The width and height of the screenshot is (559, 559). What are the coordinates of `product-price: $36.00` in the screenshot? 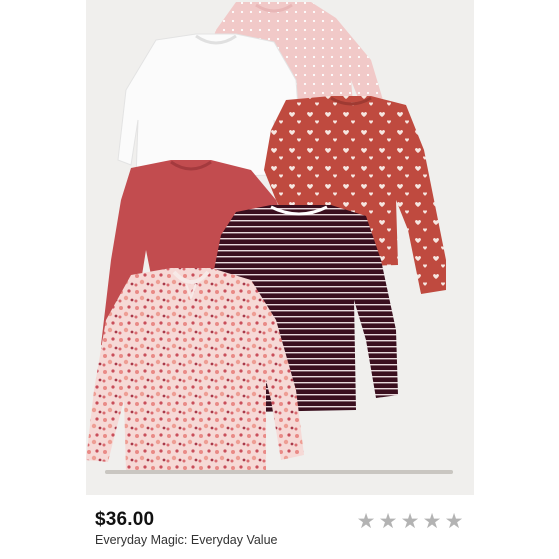 It's located at (125, 519).